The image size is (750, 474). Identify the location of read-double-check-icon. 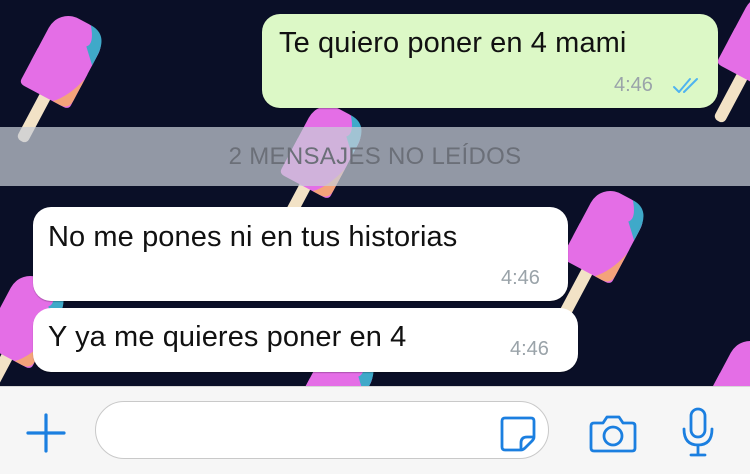
(685, 85).